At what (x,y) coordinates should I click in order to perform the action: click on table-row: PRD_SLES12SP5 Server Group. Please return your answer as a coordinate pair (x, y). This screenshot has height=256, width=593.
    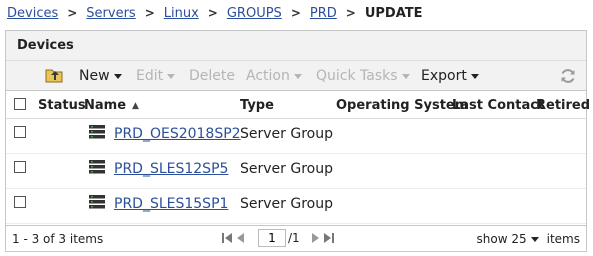
    Looking at the image, I should click on (296, 171).